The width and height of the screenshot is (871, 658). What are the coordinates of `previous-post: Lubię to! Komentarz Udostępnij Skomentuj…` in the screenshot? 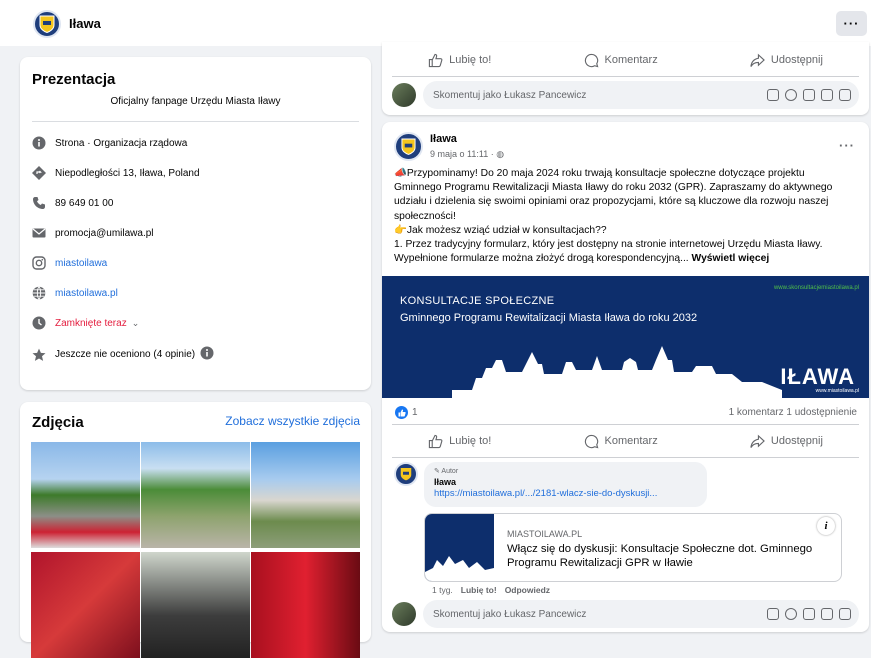 It's located at (625, 78).